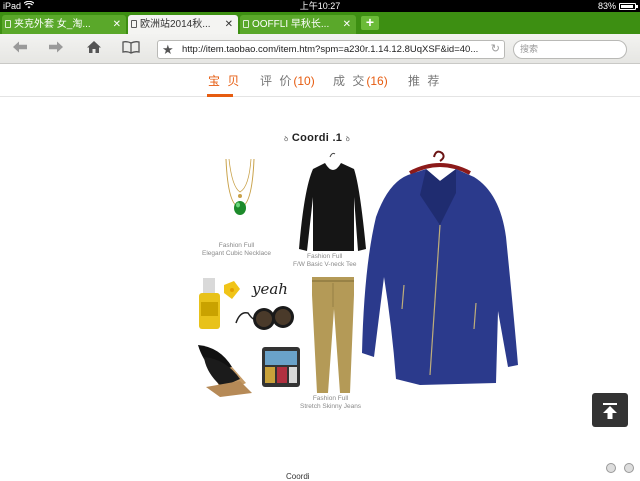 The image size is (640, 481). I want to click on tab-sales: 成 交(16), so click(360, 80).